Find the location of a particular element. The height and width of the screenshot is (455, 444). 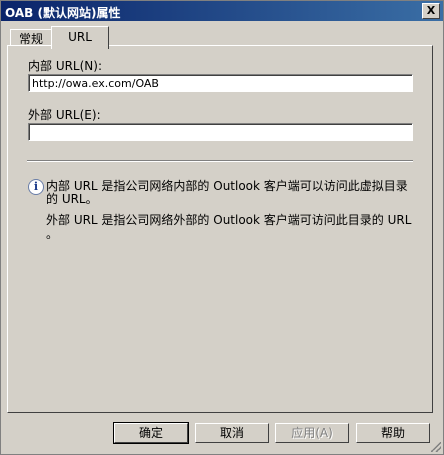

close-button: X is located at coordinates (431, 11).